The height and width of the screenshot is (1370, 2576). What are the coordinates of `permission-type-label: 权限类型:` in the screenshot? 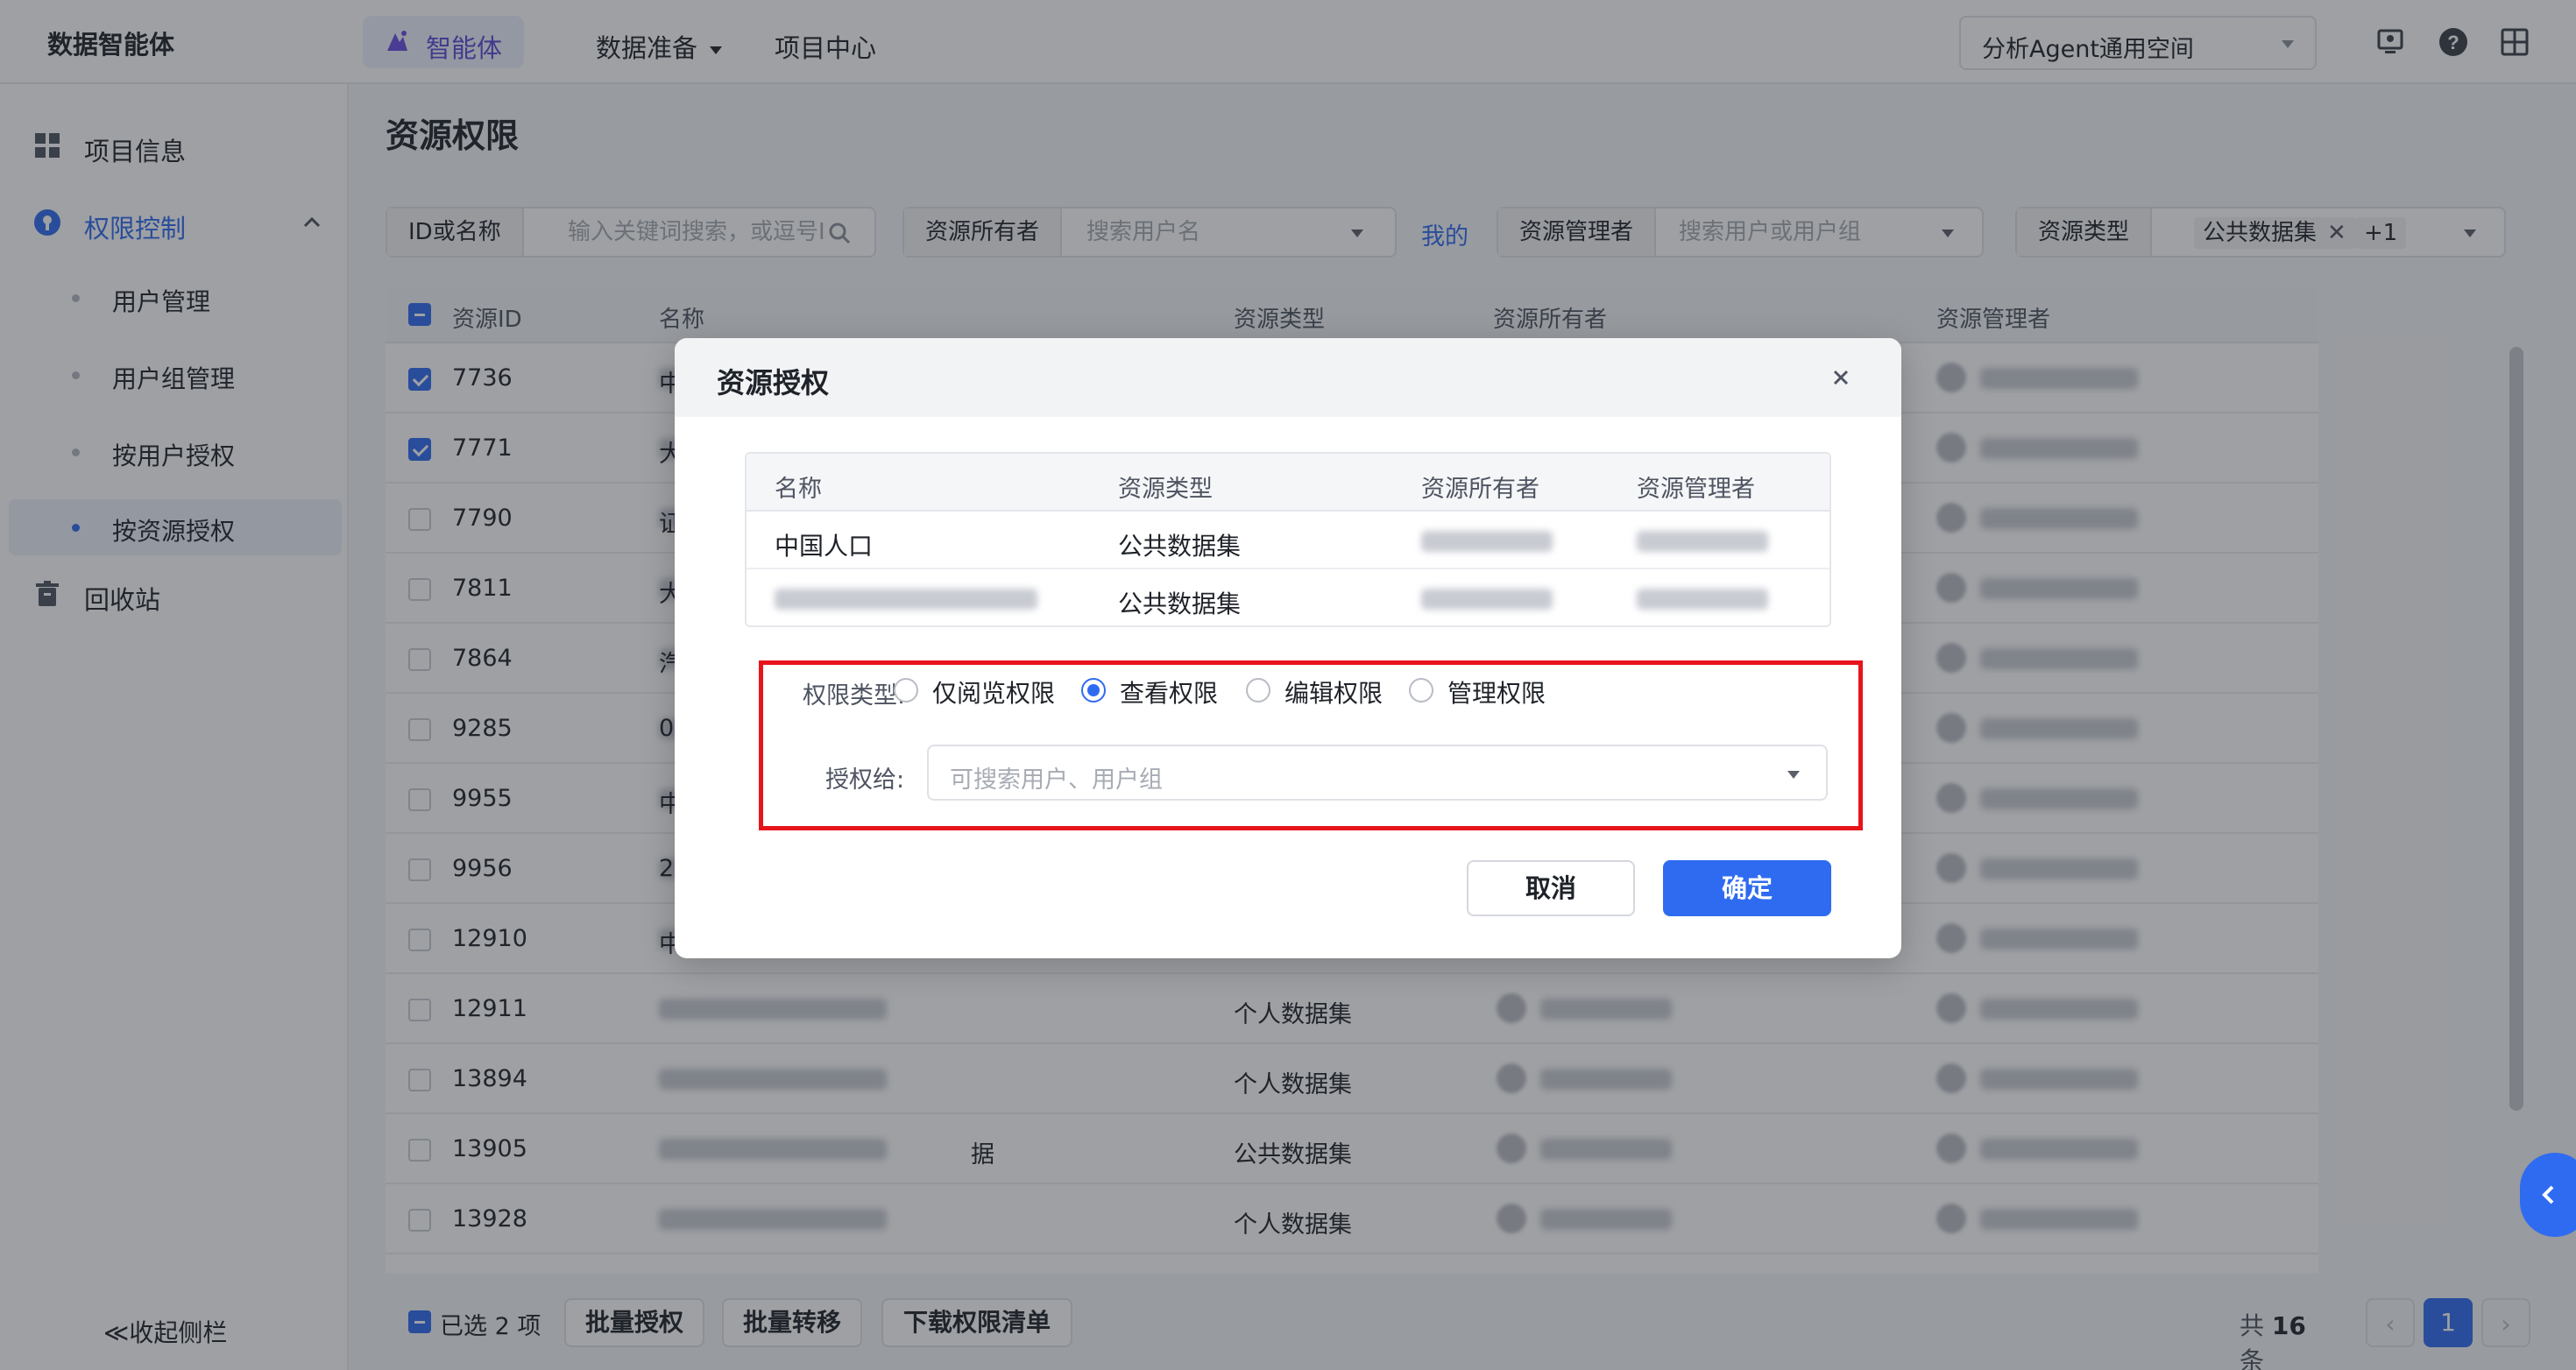 It's located at (854, 696).